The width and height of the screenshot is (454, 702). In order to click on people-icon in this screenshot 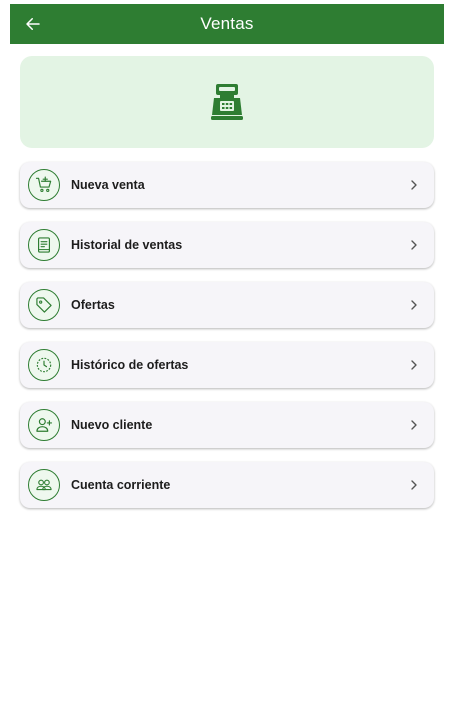, I will do `click(44, 485)`.